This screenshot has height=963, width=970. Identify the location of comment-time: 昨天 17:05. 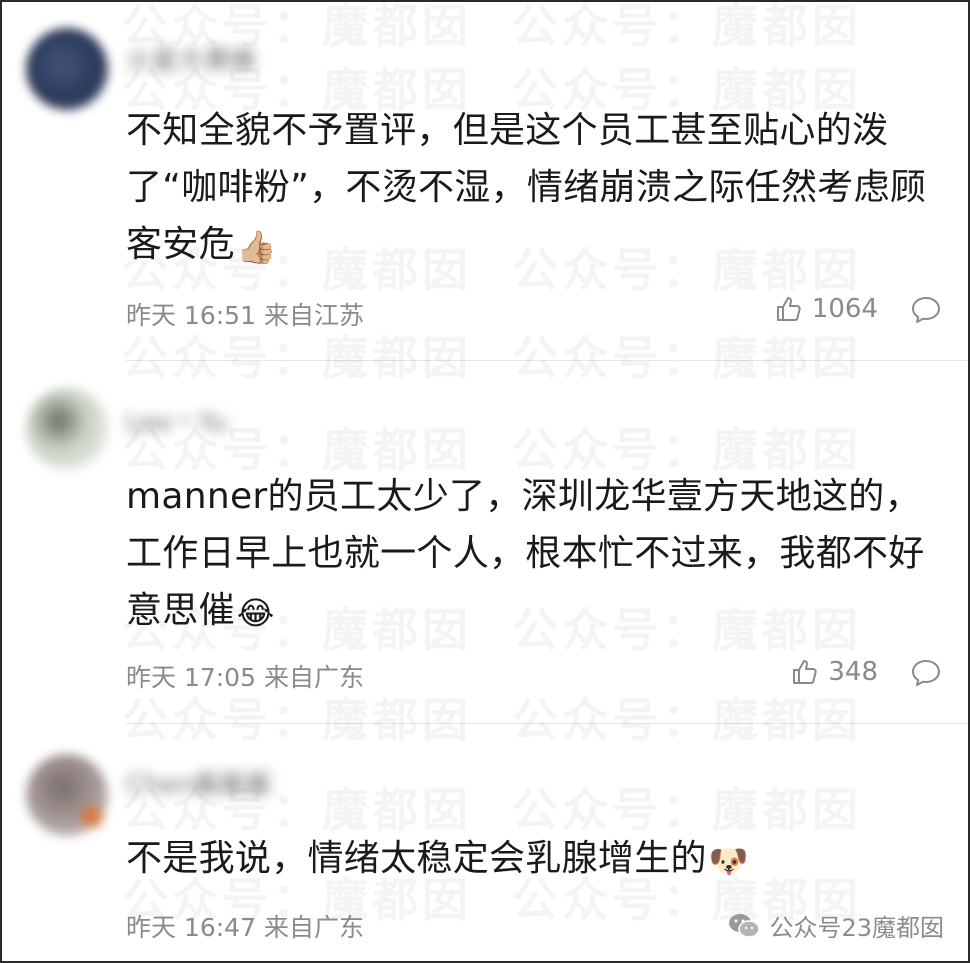
(191, 677).